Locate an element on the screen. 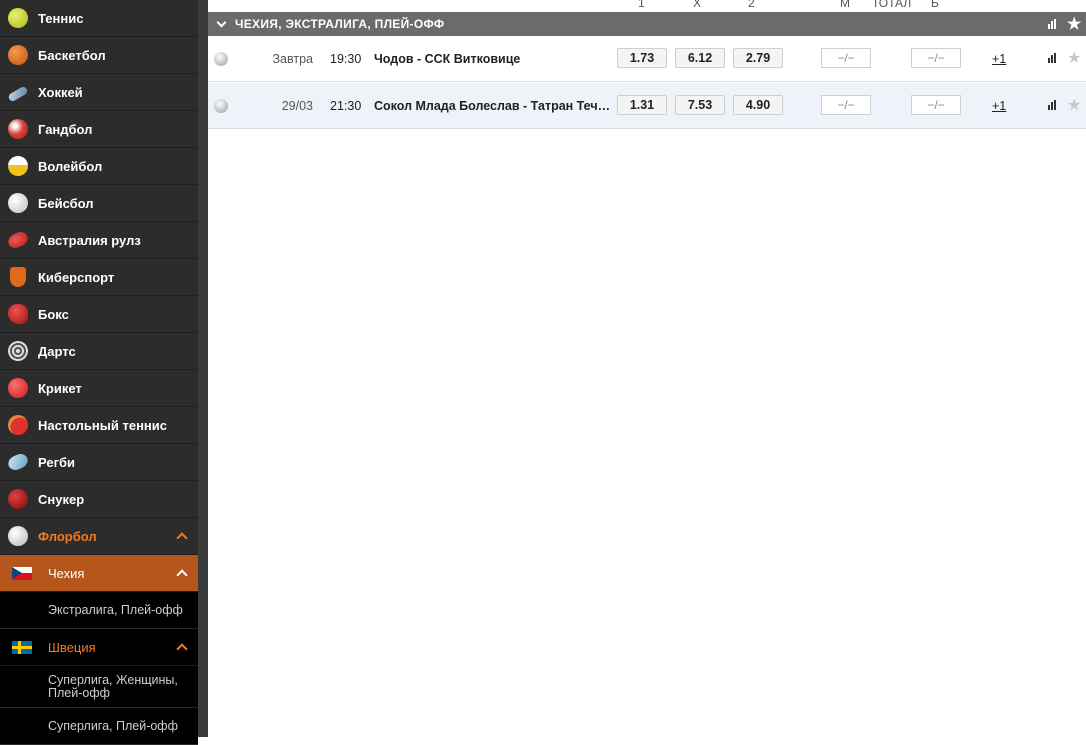 The height and width of the screenshot is (745, 1086). event-date: Завтра is located at coordinates (293, 59).